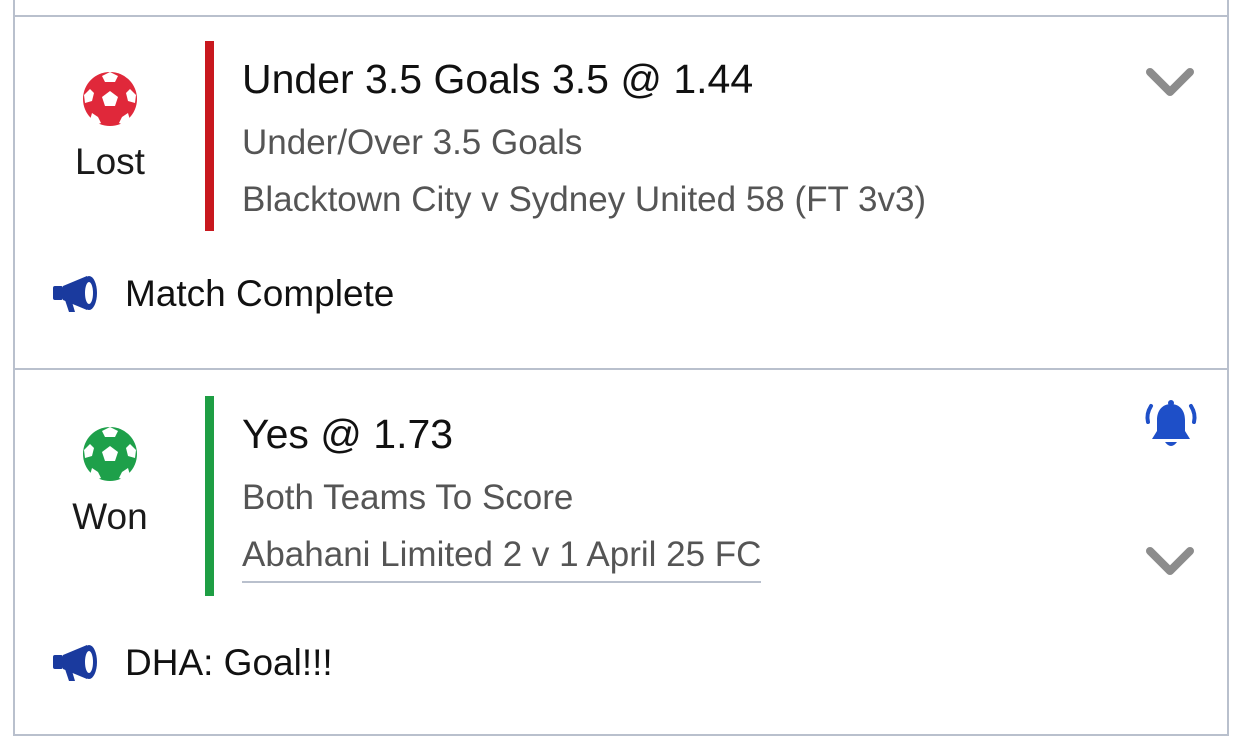  I want to click on status-label: Won, so click(110, 516).